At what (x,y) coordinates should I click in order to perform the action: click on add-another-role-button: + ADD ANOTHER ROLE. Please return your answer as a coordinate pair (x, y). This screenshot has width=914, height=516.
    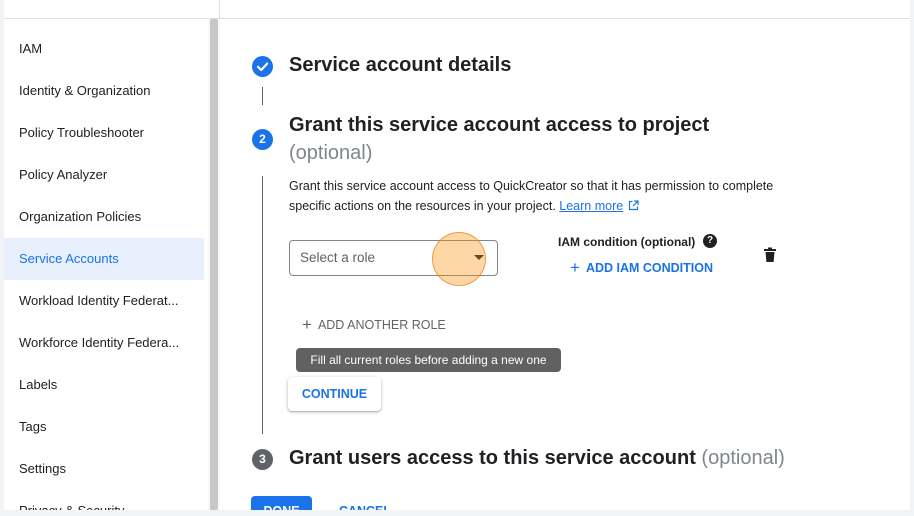
    Looking at the image, I should click on (374, 325).